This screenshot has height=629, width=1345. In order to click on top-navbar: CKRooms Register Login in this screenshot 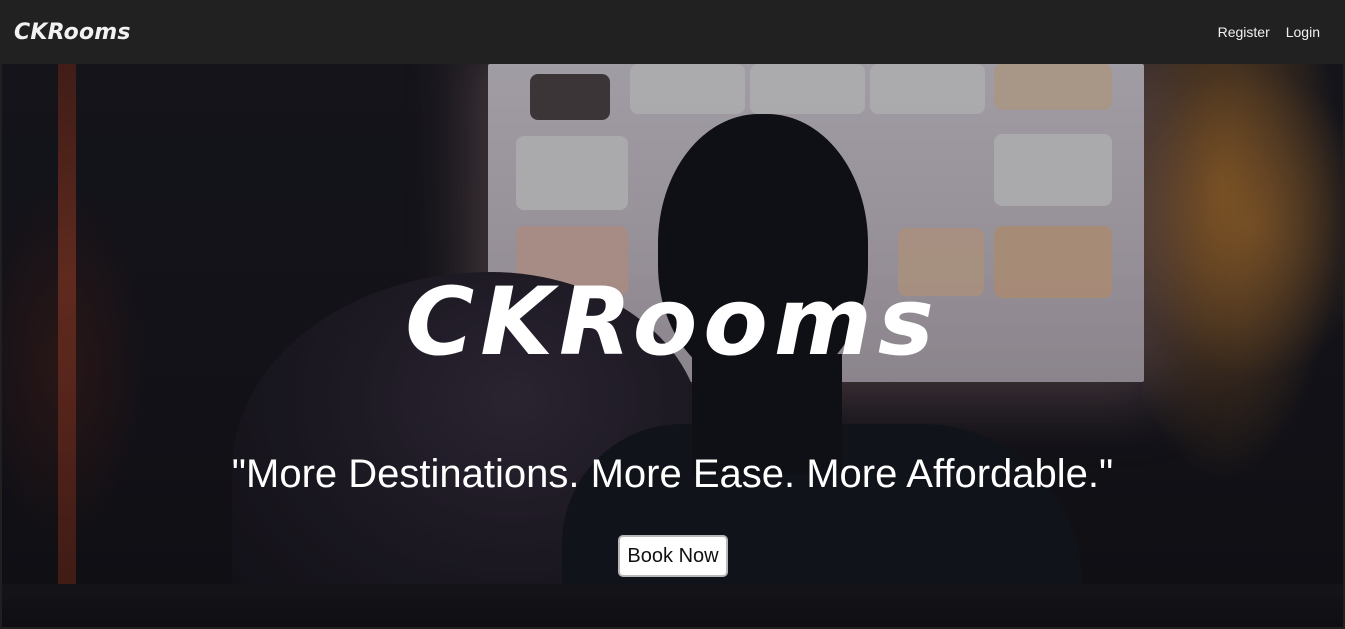, I will do `click(672, 32)`.